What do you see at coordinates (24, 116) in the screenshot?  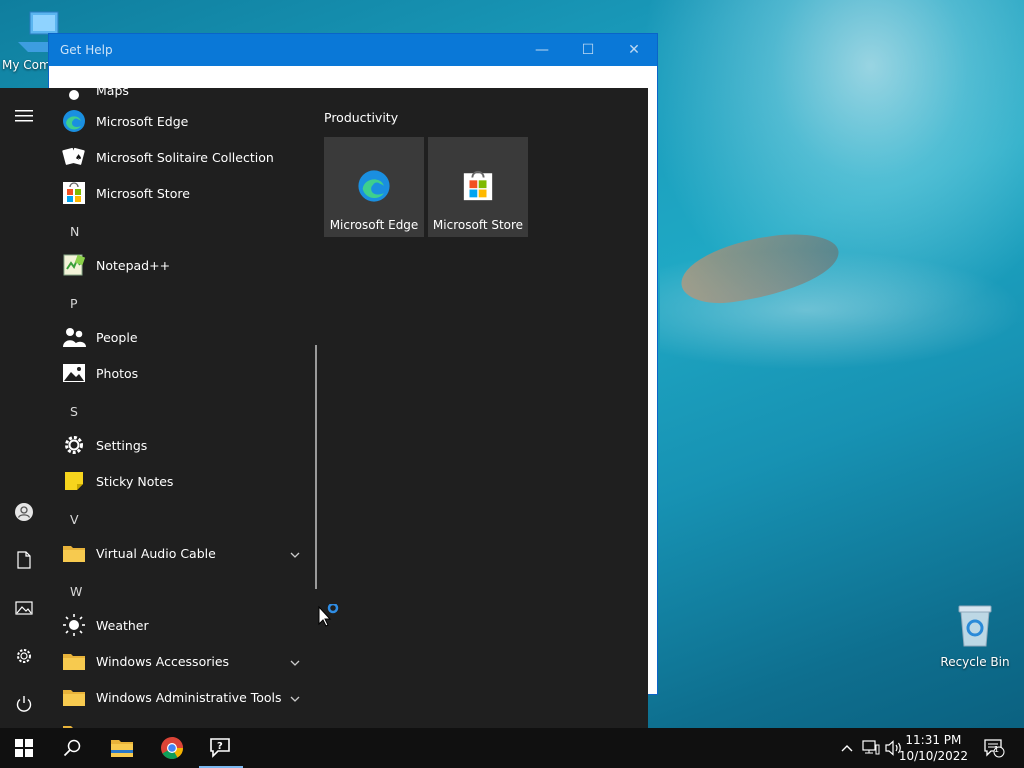 I see `hamburger-menu-icon` at bounding box center [24, 116].